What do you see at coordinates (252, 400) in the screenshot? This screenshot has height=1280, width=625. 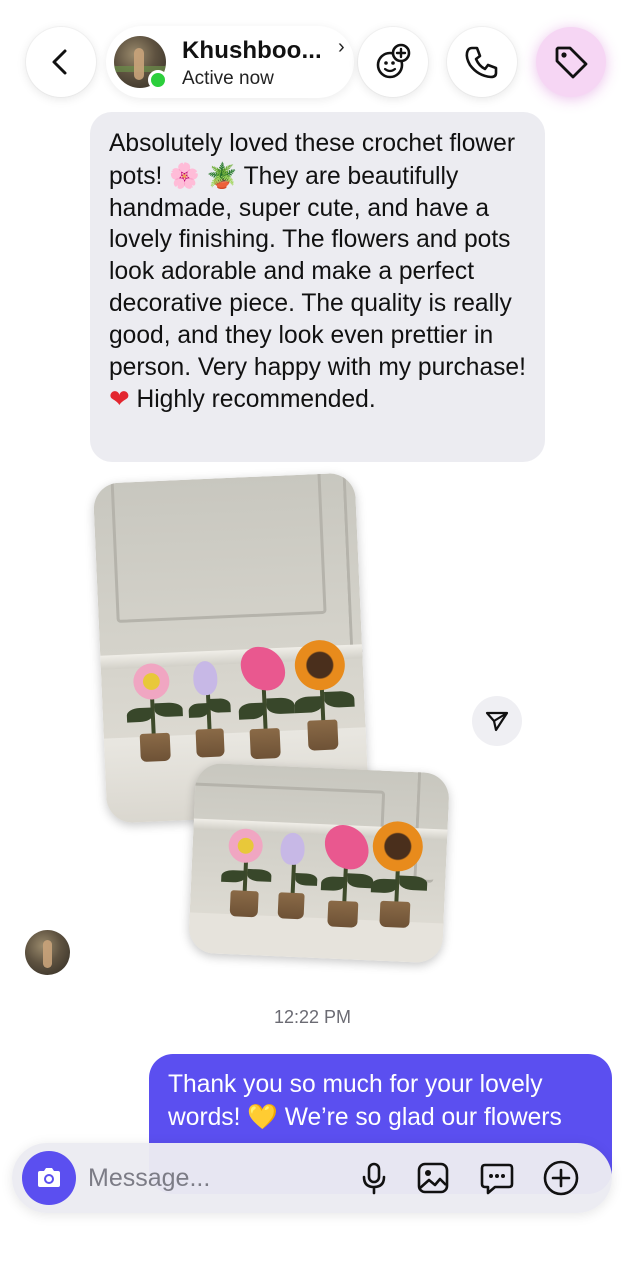 I see `message-text: Highly recommended.` at bounding box center [252, 400].